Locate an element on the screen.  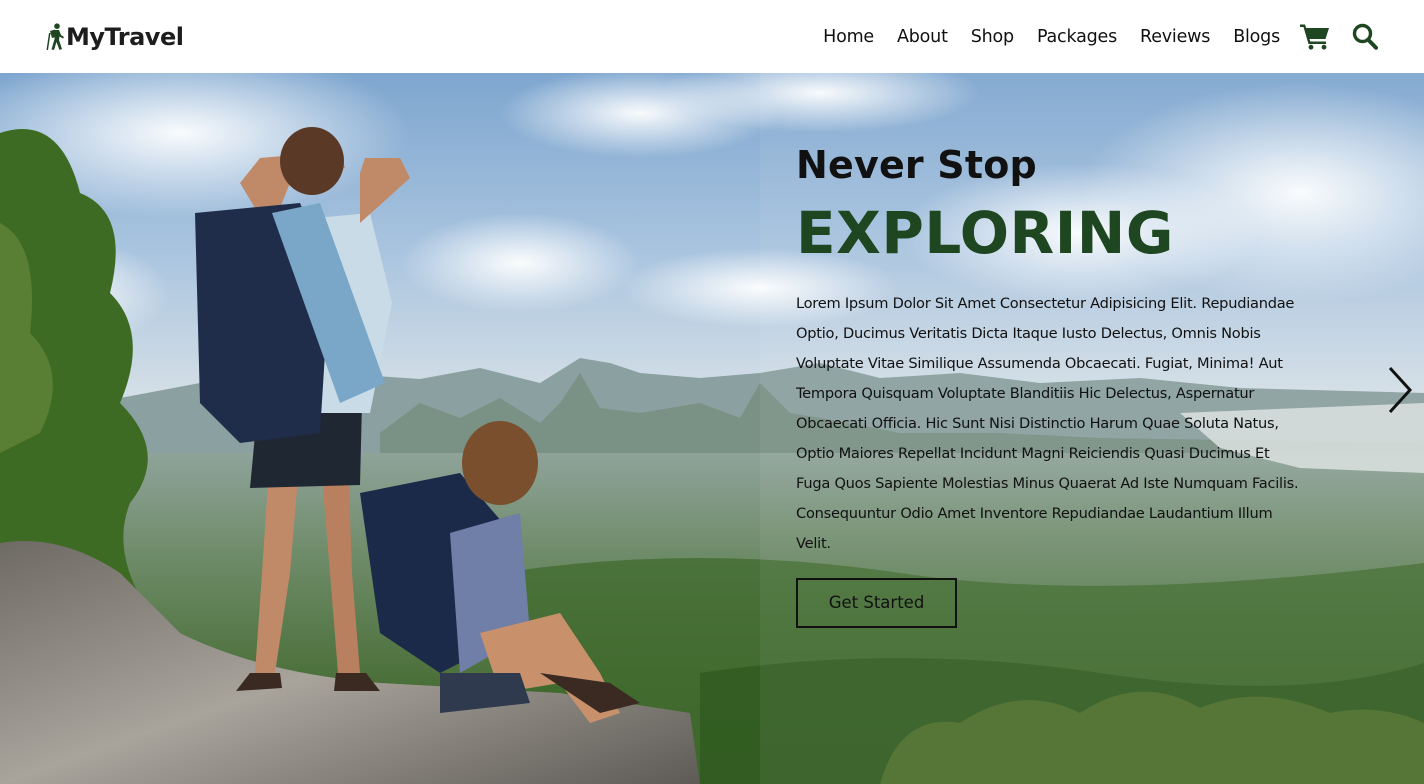
search-icon is located at coordinates (1365, 36).